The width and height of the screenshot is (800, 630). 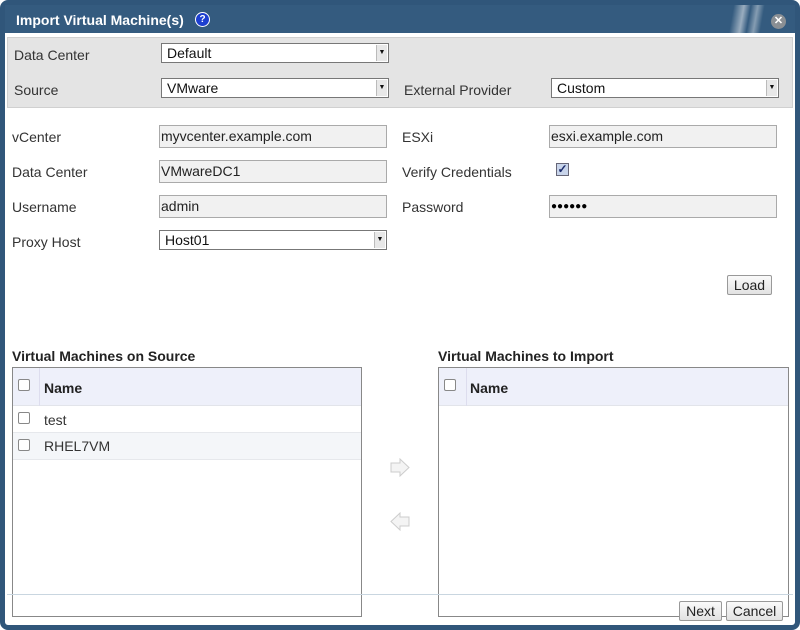 What do you see at coordinates (273, 136) in the screenshot?
I see `vcenter-input: myvcenter.example.com` at bounding box center [273, 136].